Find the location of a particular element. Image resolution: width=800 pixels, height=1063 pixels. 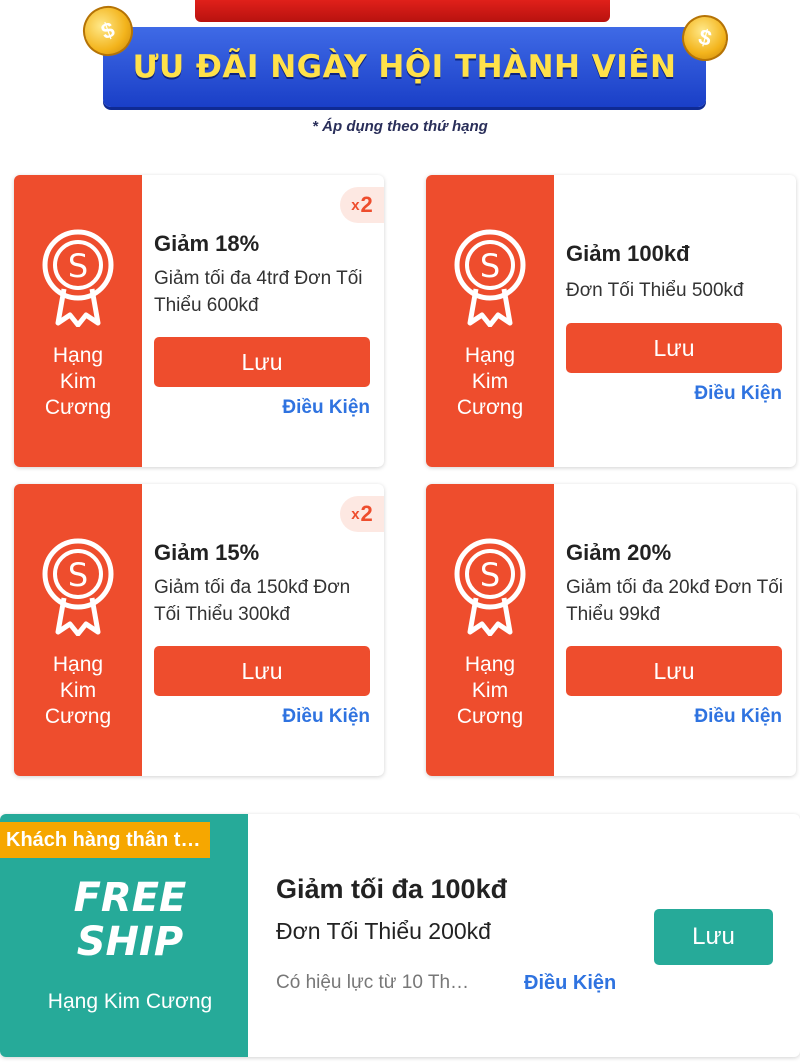

member-day-banner: ƯU ĐÃI NGÀY HỘI THÀNH VIÊN is located at coordinates (404, 67).